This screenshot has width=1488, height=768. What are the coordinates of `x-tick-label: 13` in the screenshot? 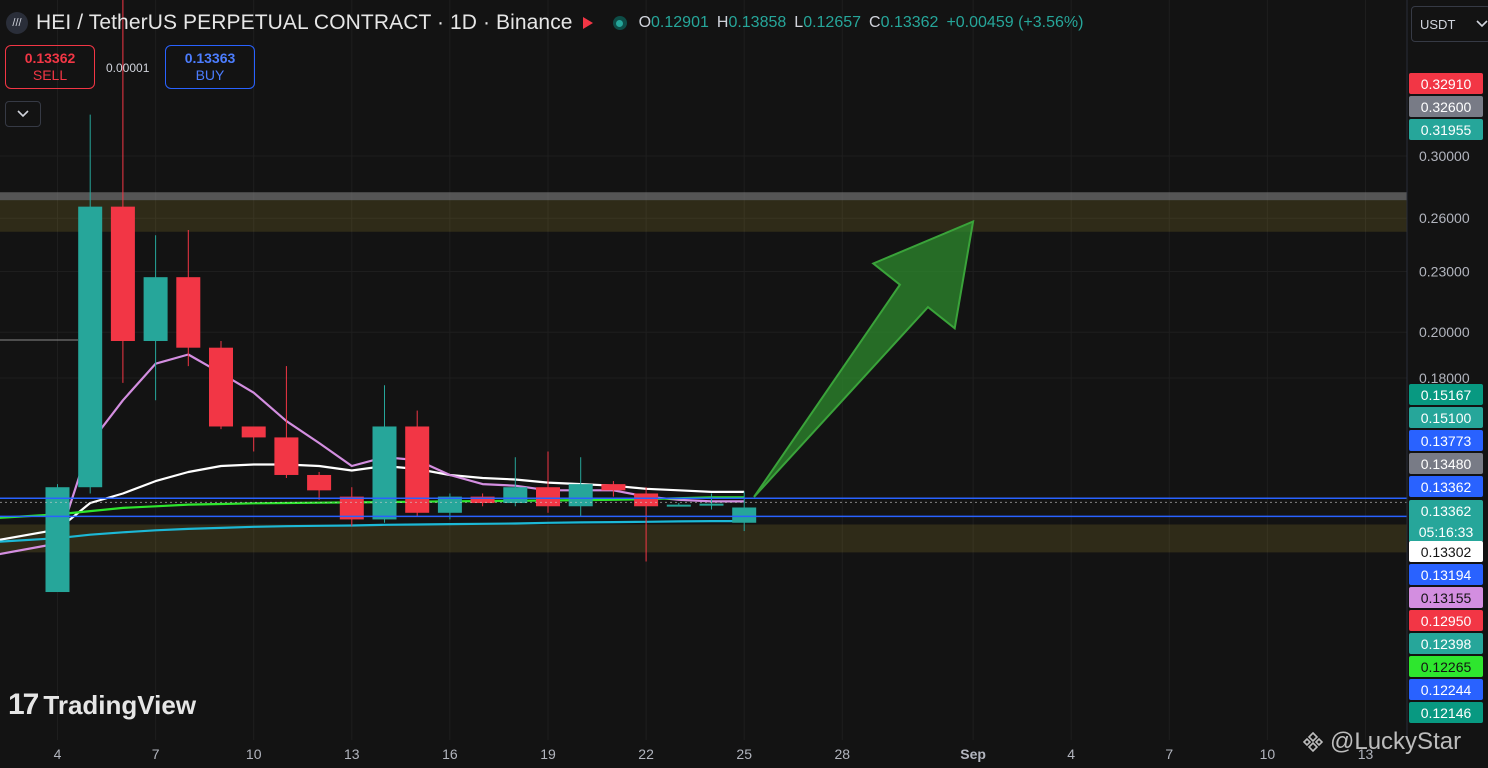 It's located at (352, 754).